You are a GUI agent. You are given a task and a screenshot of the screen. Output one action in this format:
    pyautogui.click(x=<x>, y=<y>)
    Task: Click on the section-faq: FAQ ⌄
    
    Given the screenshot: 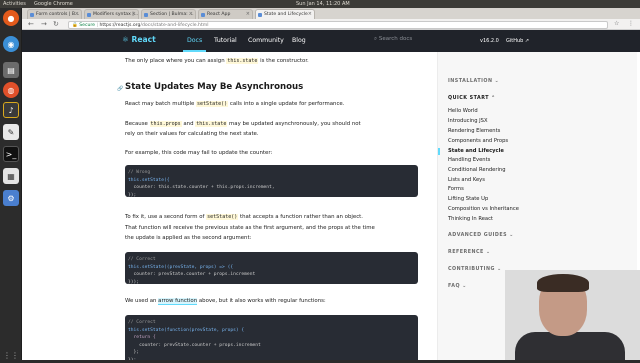 What is the action you would take?
    pyautogui.click(x=457, y=286)
    